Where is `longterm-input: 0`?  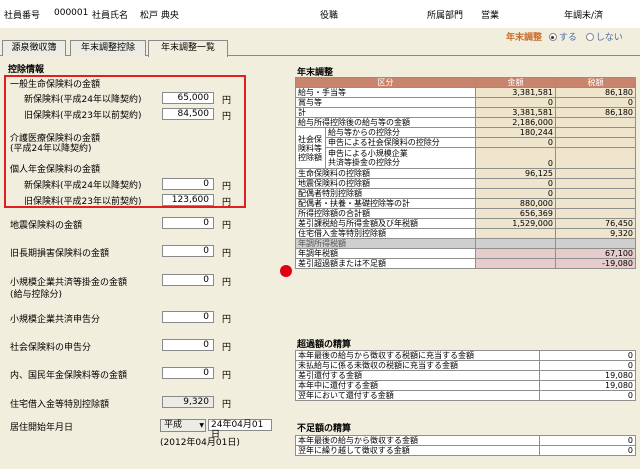
longterm-input: 0 is located at coordinates (188, 251).